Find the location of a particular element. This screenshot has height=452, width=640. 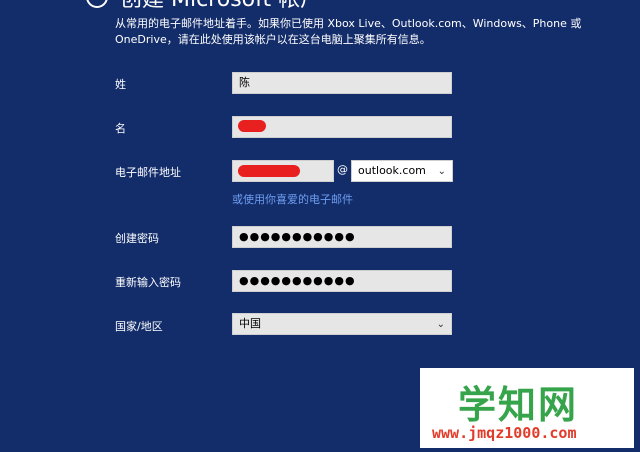

at-symbol: @ is located at coordinates (342, 169).